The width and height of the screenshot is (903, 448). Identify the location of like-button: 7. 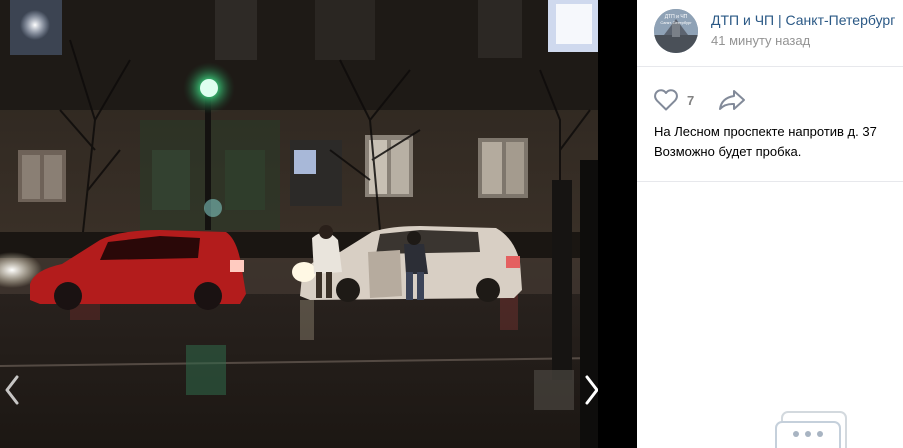
(673, 100).